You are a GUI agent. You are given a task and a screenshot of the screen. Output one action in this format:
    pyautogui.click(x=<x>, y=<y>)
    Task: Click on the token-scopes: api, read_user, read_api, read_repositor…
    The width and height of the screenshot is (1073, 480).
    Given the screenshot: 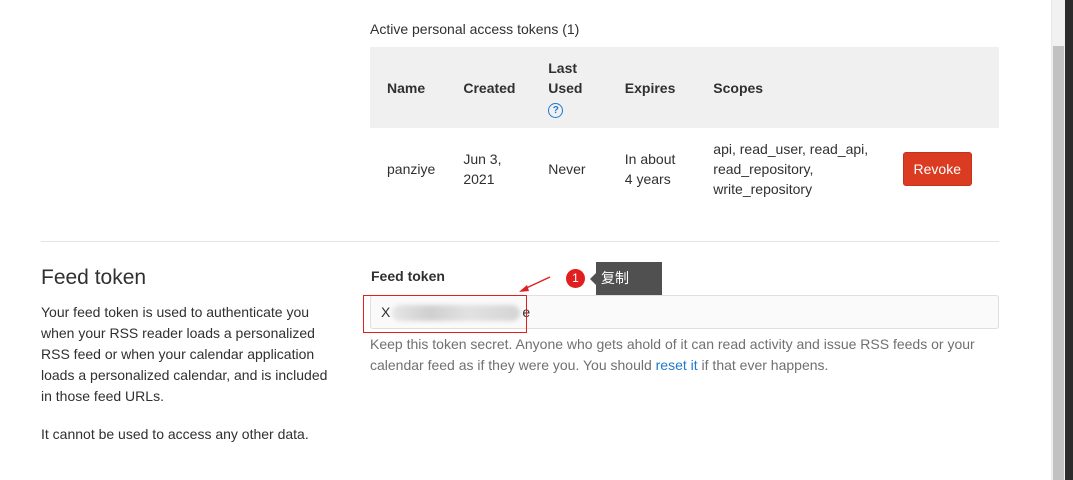 What is the action you would take?
    pyautogui.click(x=807, y=169)
    